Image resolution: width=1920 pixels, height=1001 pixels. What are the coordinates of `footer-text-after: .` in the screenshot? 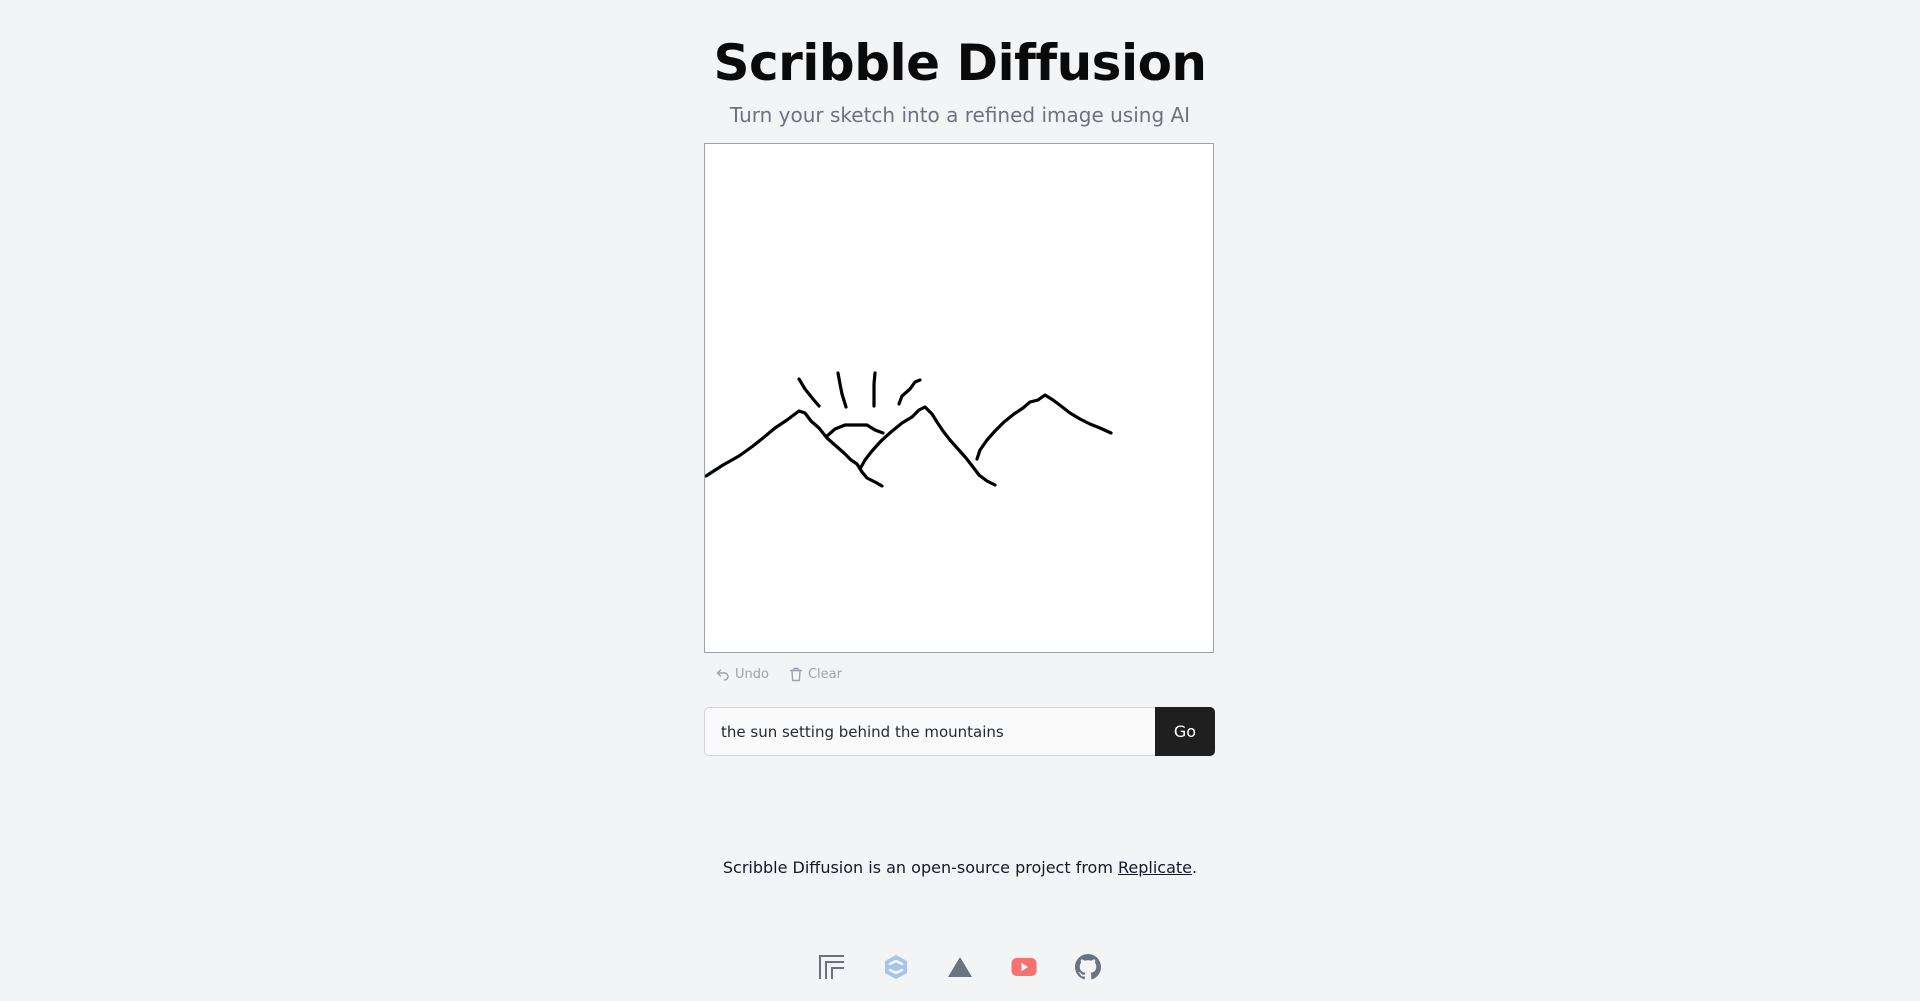 It's located at (1195, 867).